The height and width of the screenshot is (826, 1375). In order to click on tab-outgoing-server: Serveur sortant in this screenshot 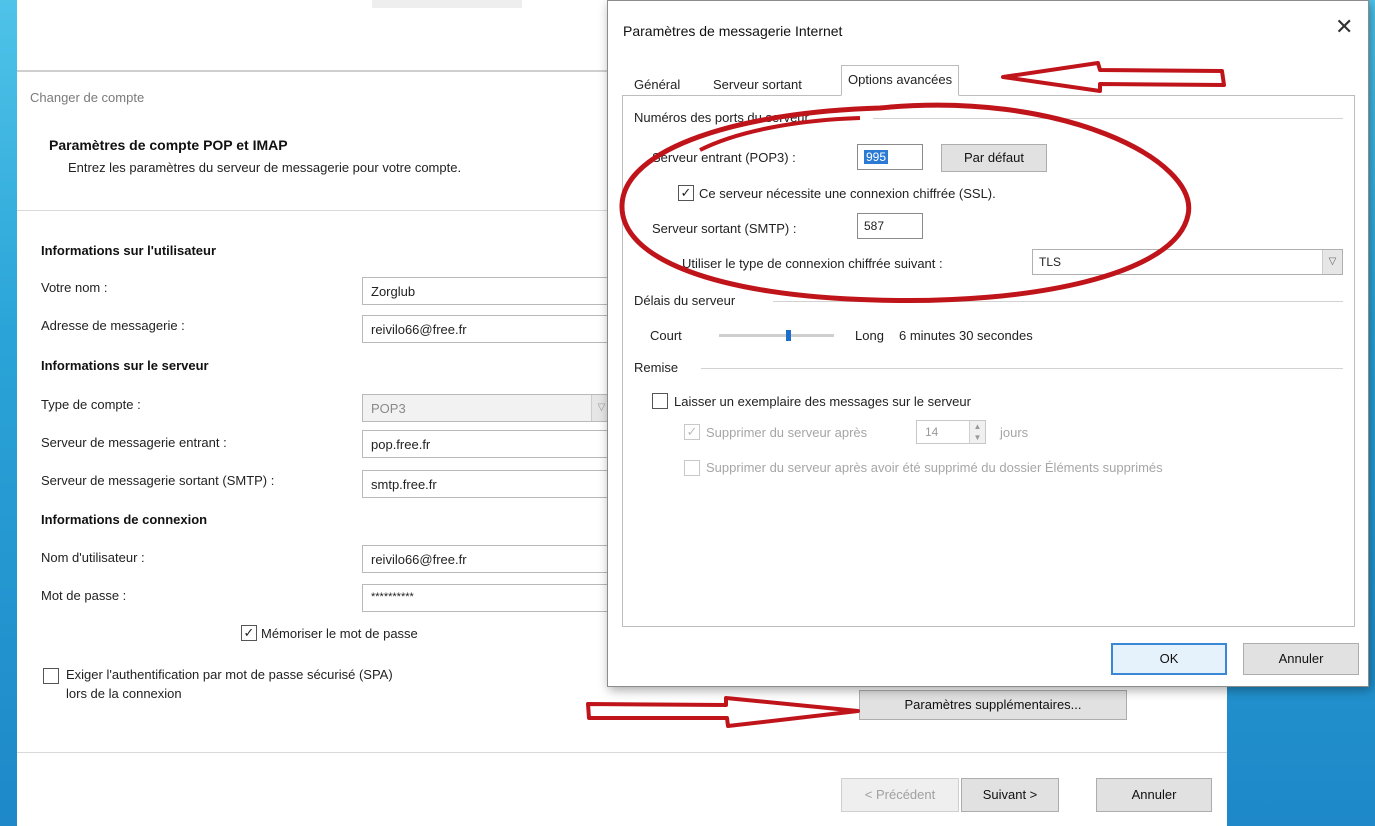, I will do `click(757, 84)`.